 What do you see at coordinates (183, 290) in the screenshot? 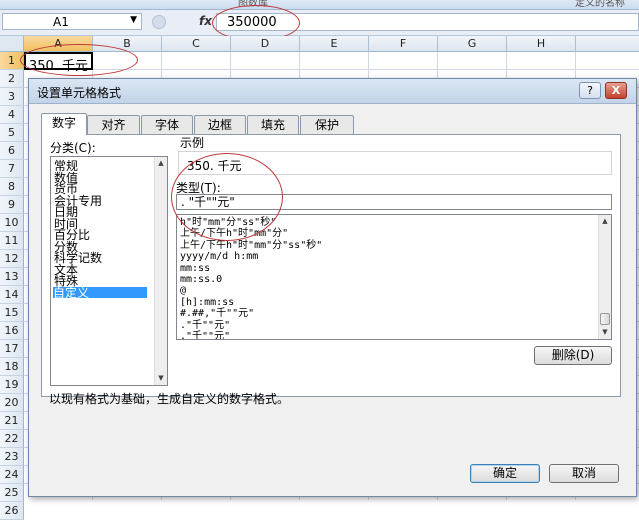
I see `format-item: @` at bounding box center [183, 290].